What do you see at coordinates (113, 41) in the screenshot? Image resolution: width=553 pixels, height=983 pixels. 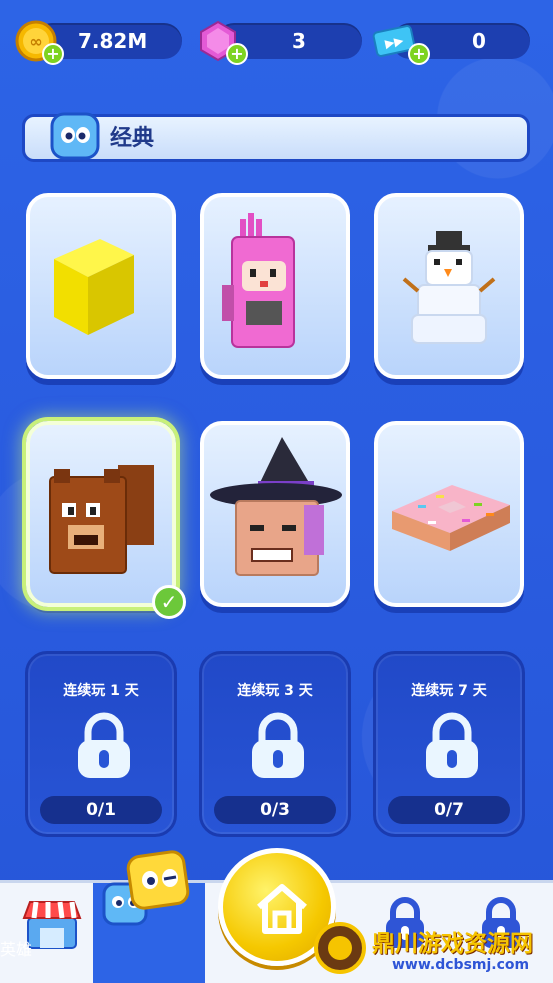 I see `coin-value: 7.82M` at bounding box center [113, 41].